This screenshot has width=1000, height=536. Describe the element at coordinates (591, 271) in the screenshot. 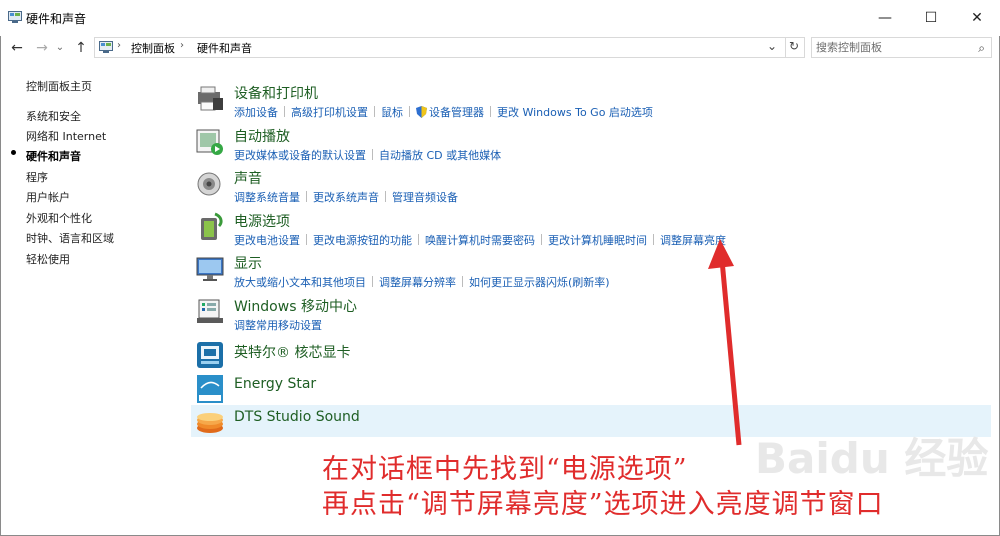

I see `category-display: 显示 放大或缩小文本和其他项目 调整屏幕分辨率 如何更正显示器闪烁(刷新率)` at that location.